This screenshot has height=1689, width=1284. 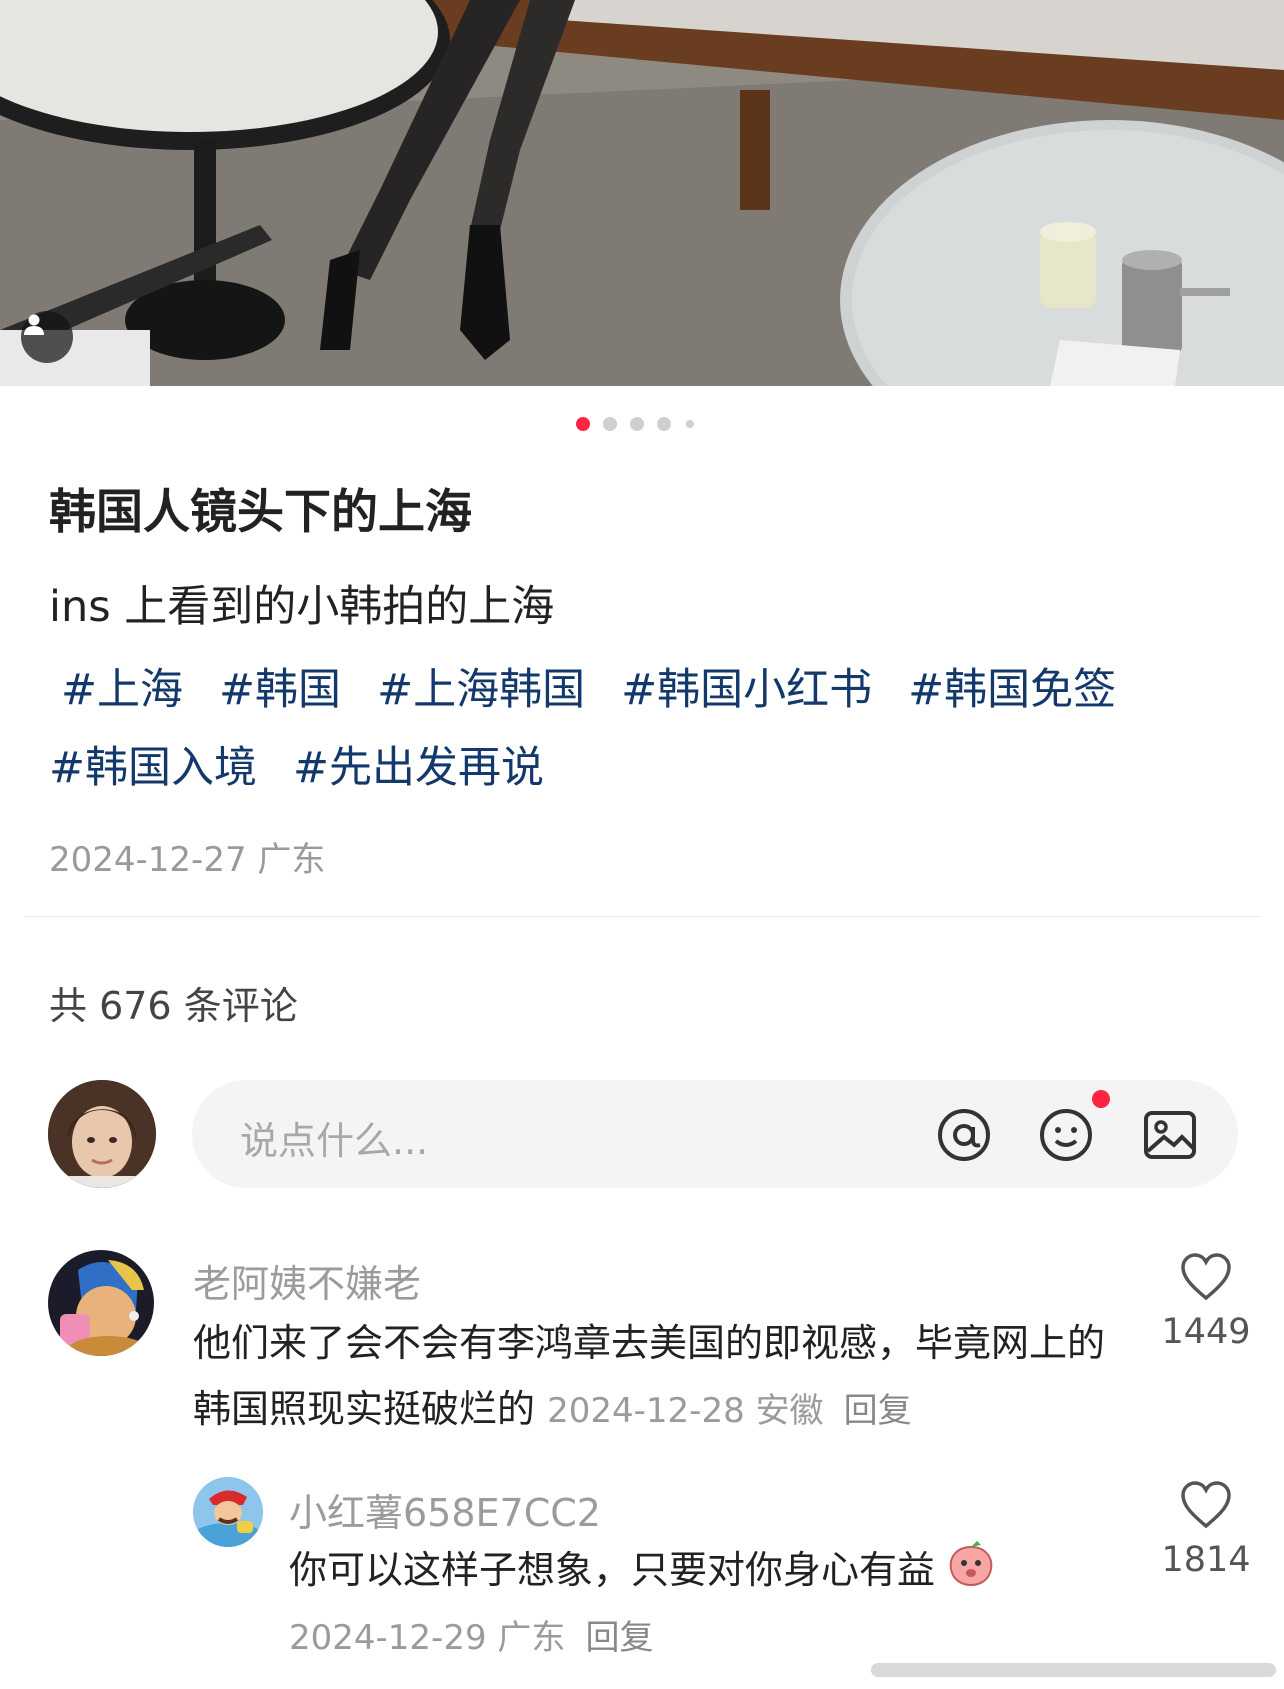 What do you see at coordinates (685, 1411) in the screenshot?
I see `comment-time: 2024-12-28 安徽` at bounding box center [685, 1411].